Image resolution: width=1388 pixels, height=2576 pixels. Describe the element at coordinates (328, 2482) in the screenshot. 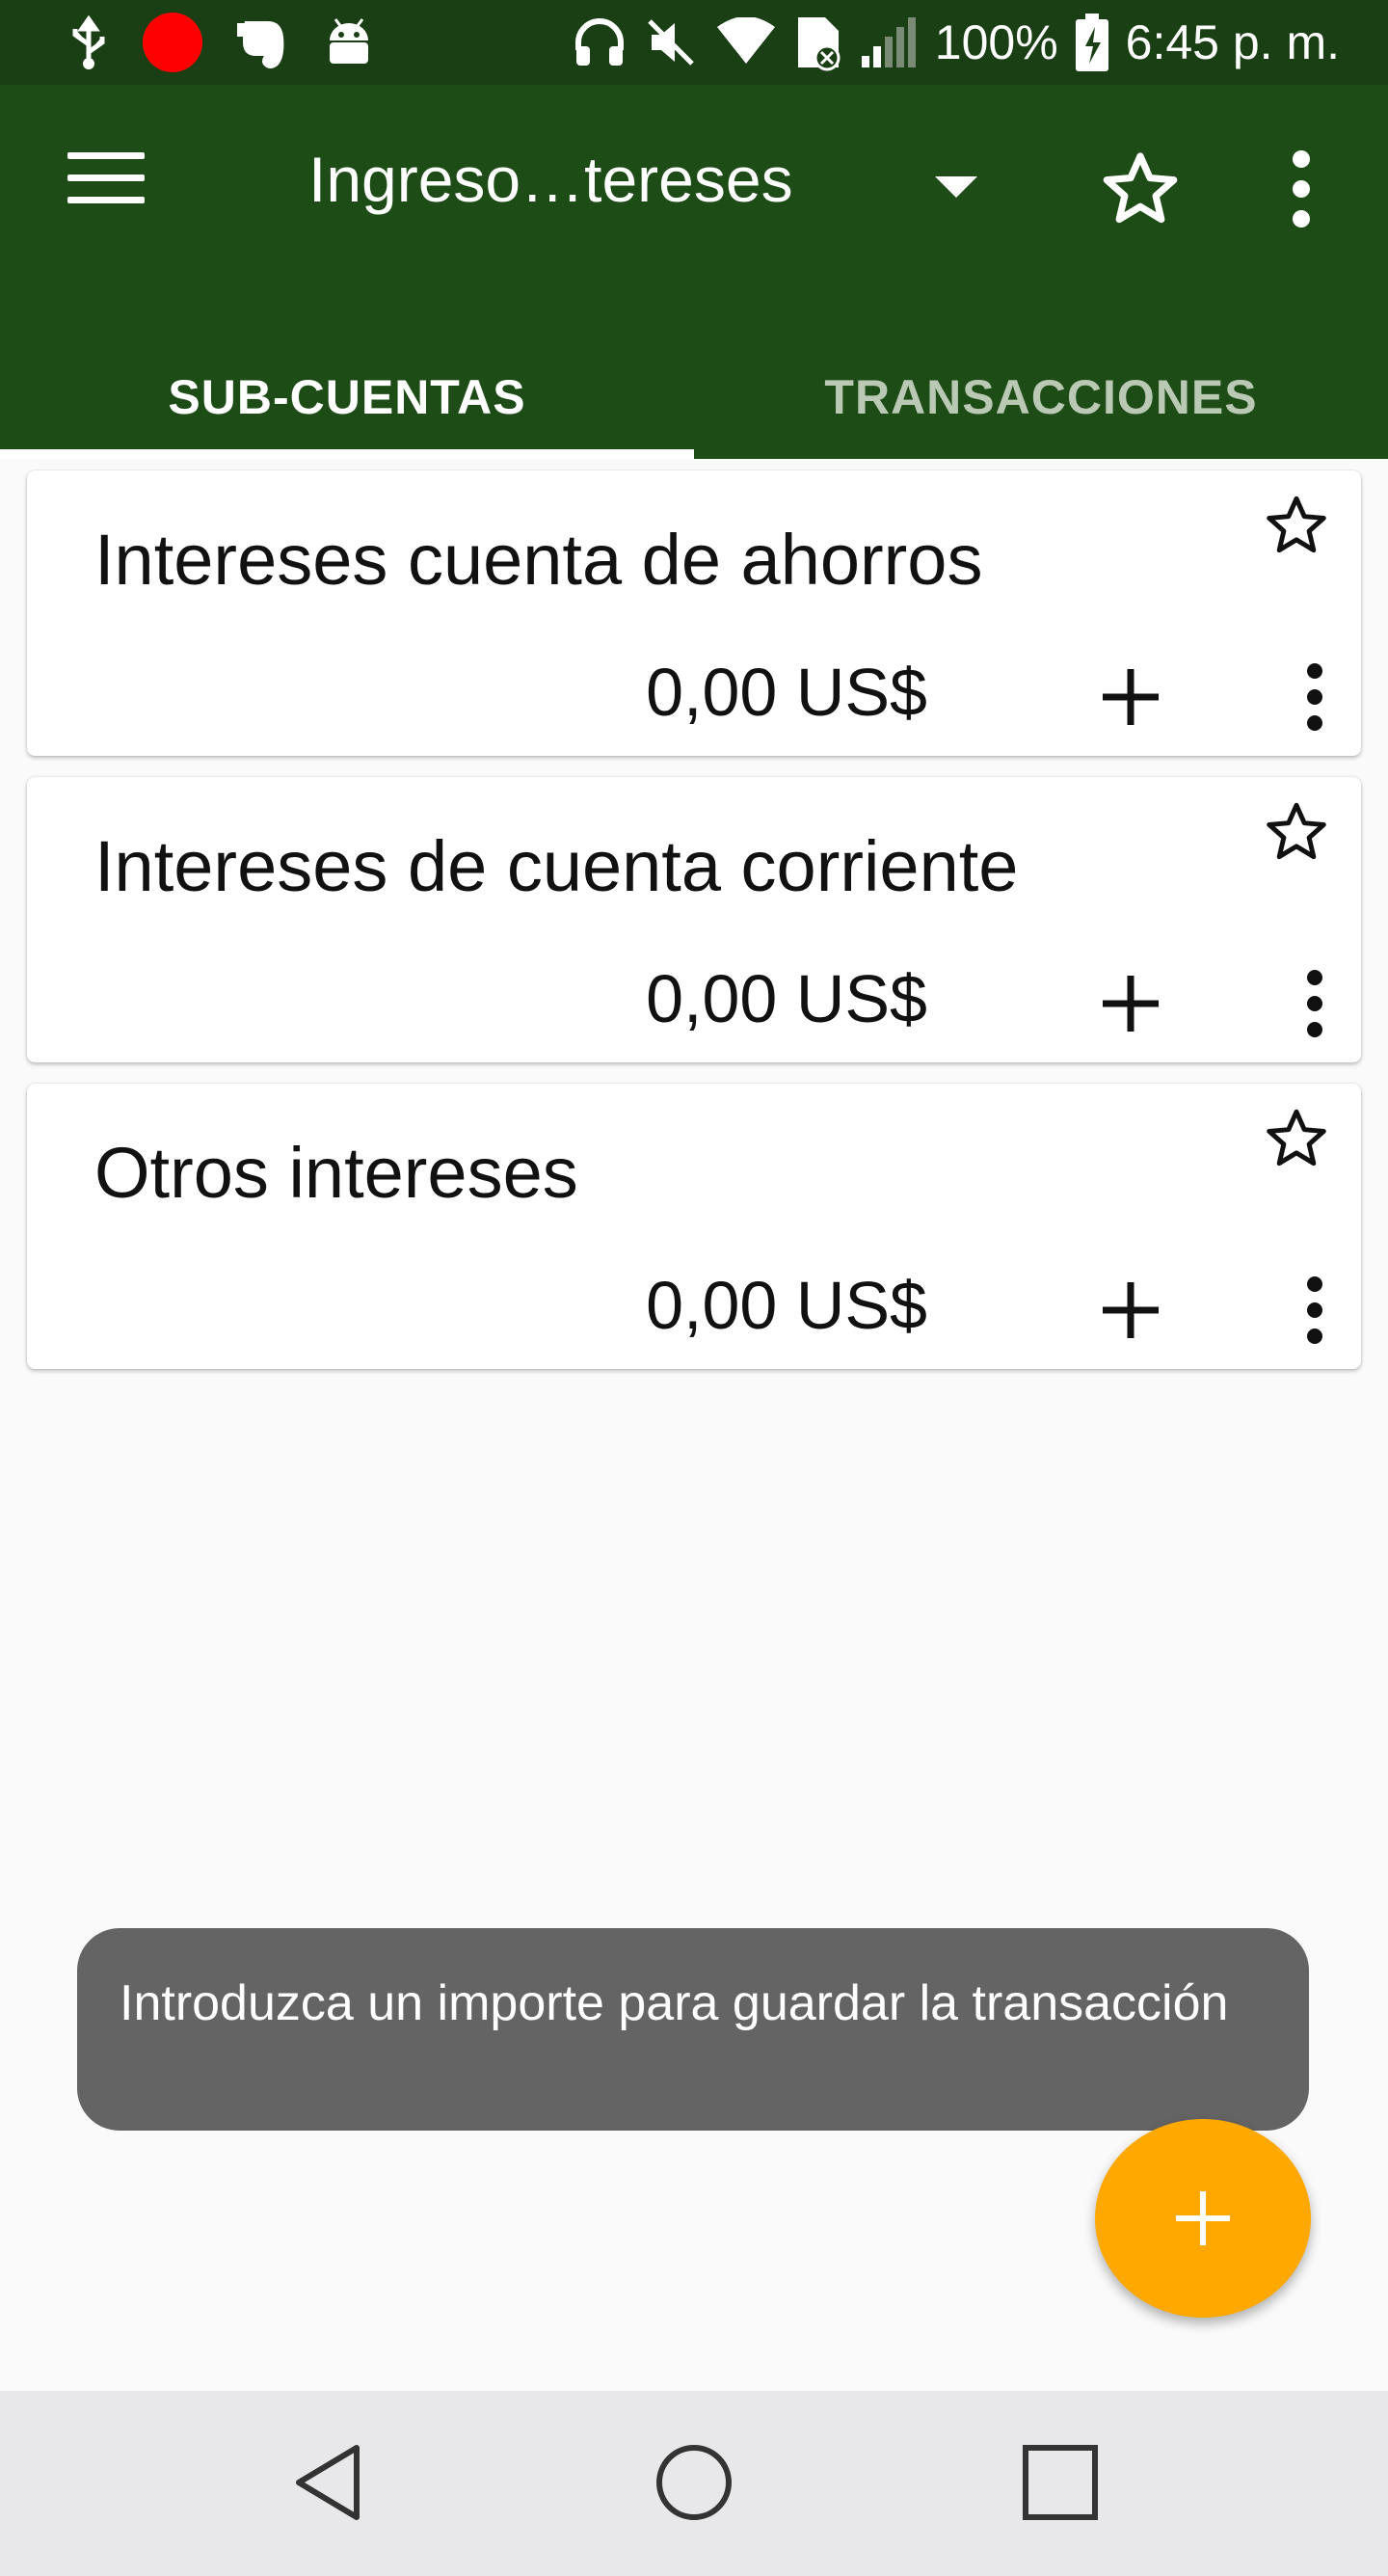

I see `back-icon` at that location.